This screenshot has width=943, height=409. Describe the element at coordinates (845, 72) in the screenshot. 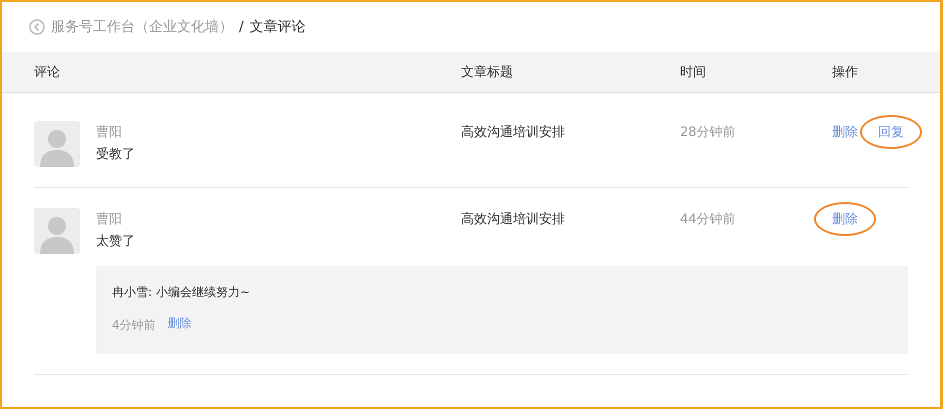

I see `column-header: 操作` at that location.